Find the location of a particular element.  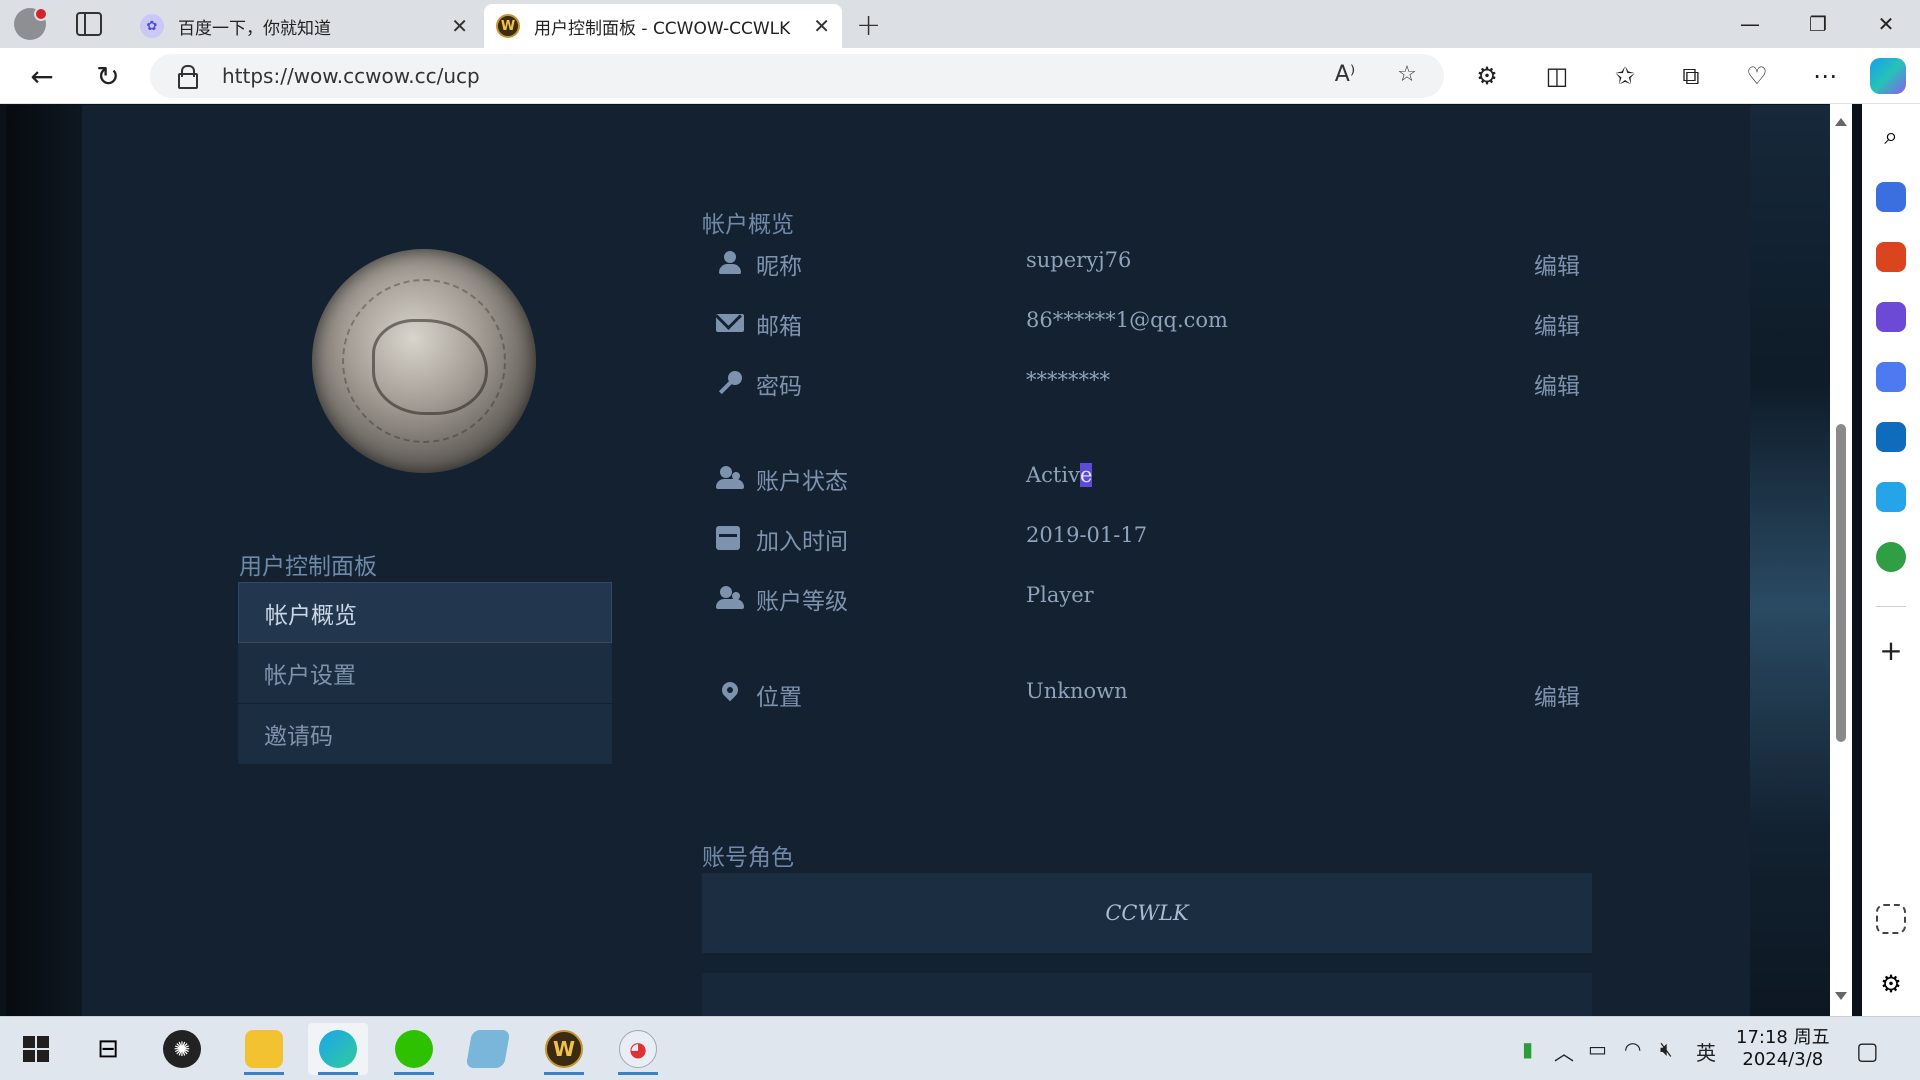

lock-icon is located at coordinates (188, 77).